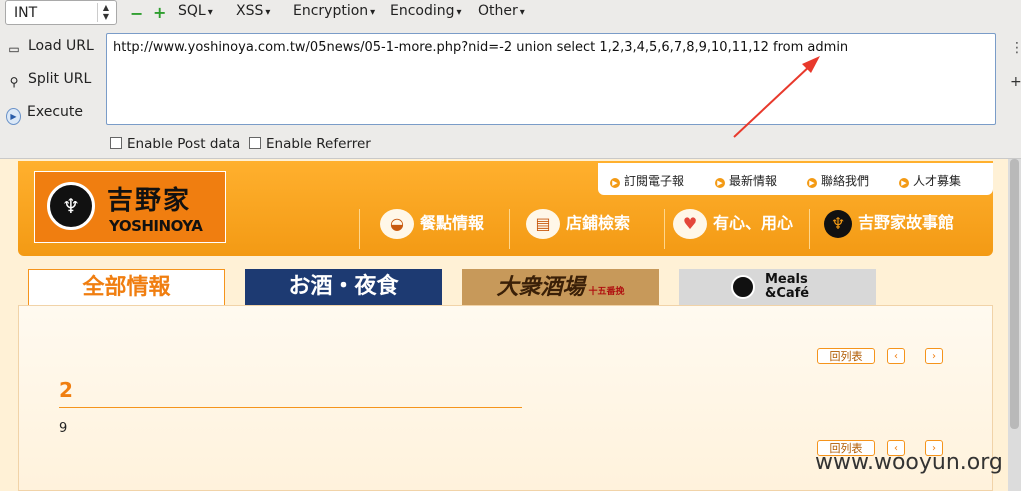 This screenshot has width=1021, height=491. I want to click on yoshinoya-logo: ♆ 吉野家 YOSHINOYA, so click(130, 207).